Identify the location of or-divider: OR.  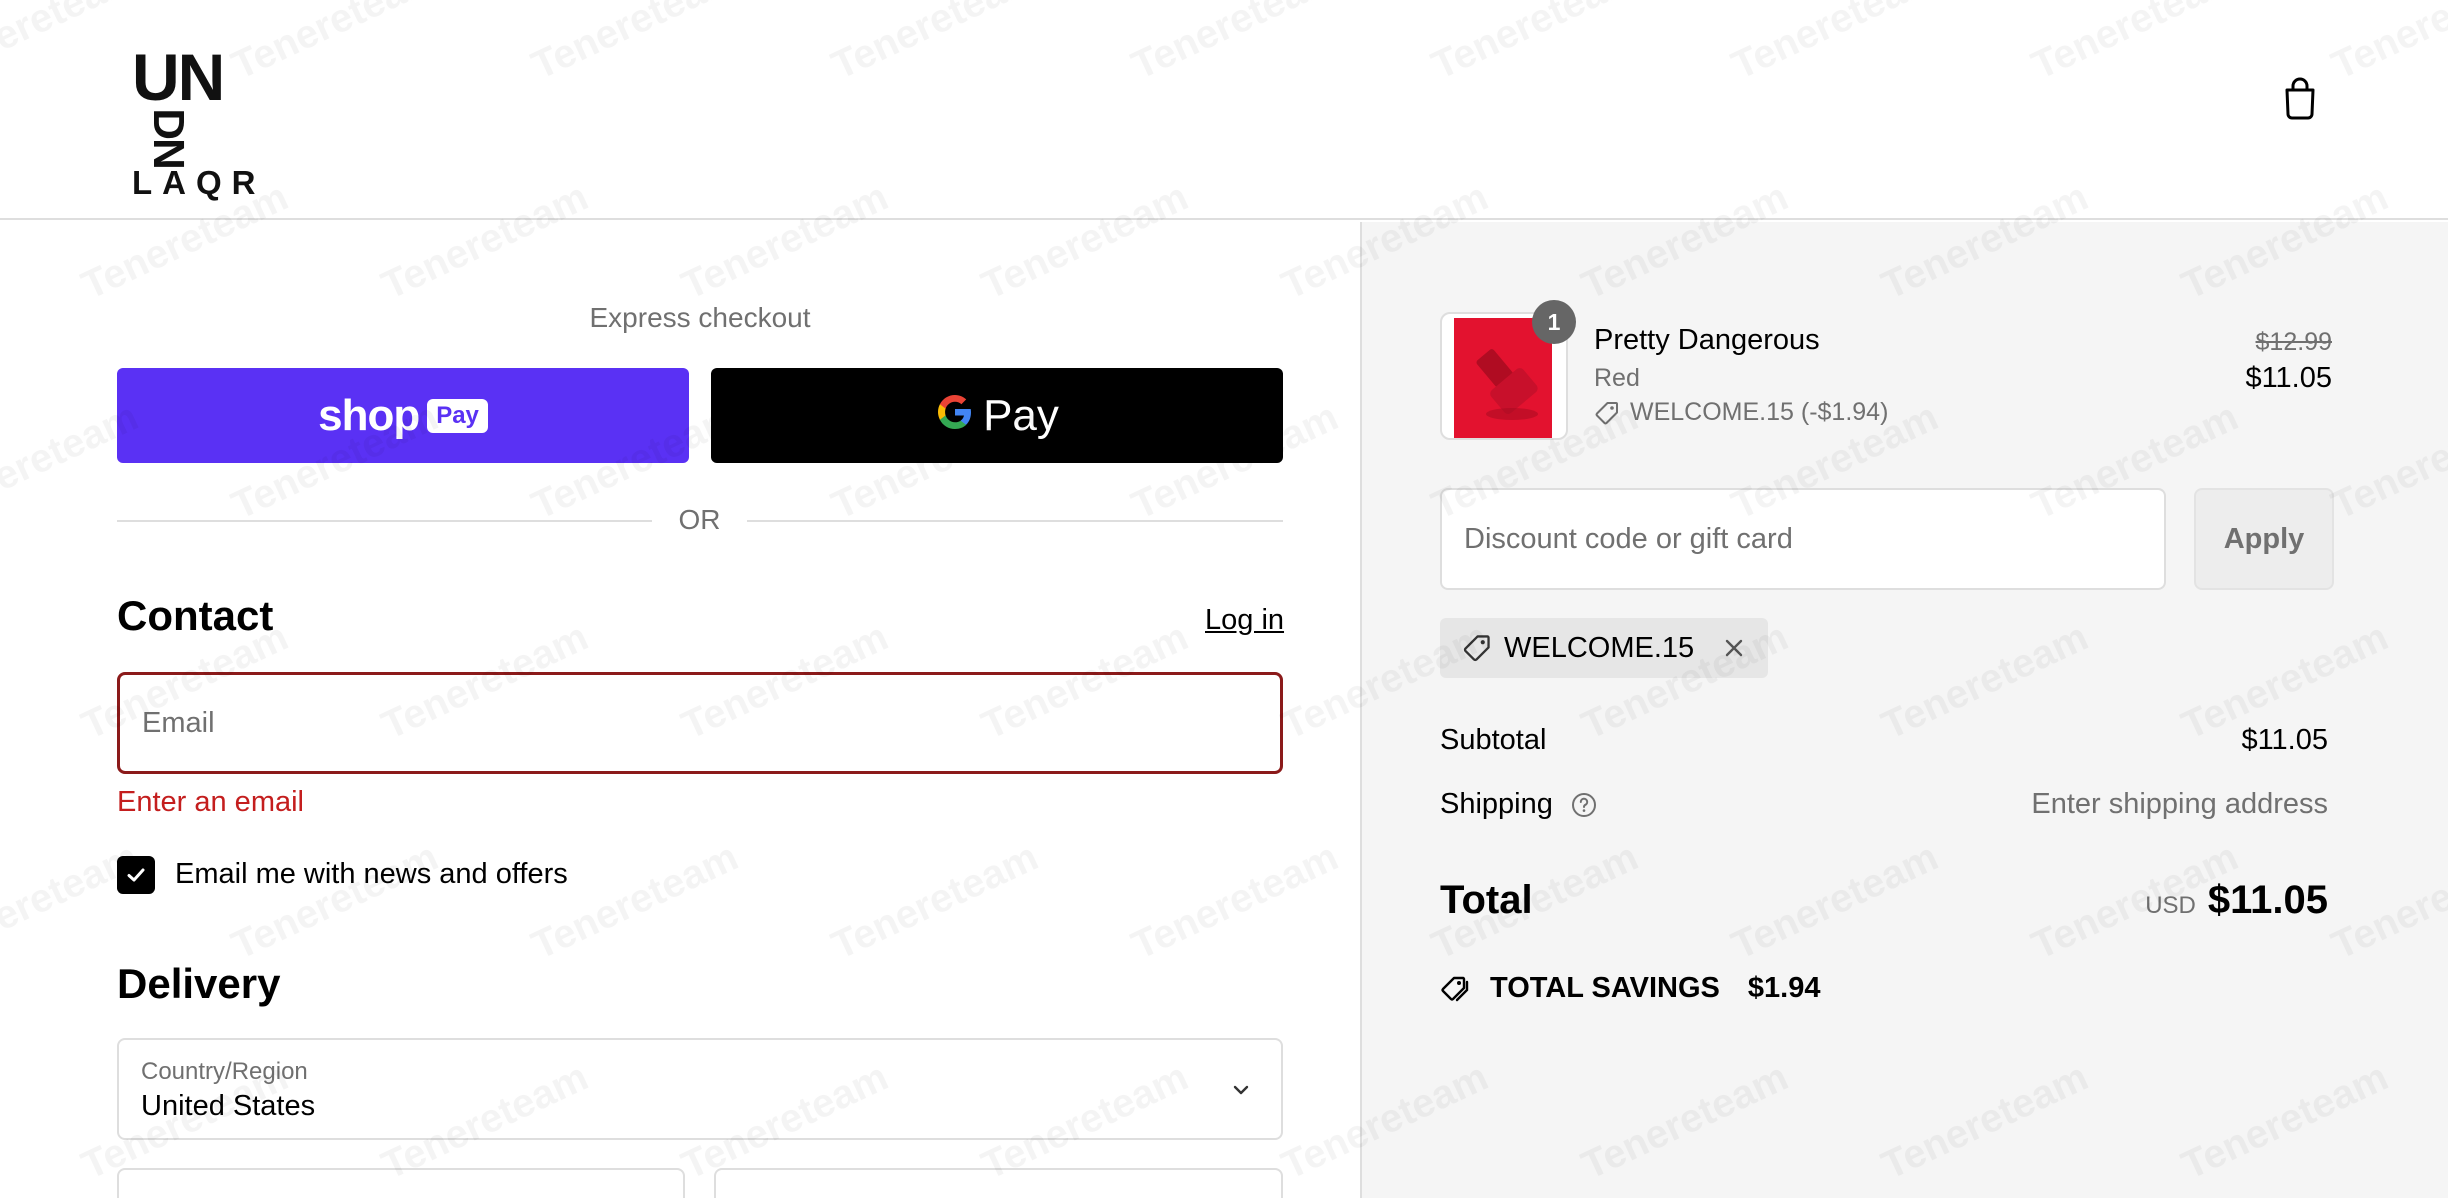
(700, 520).